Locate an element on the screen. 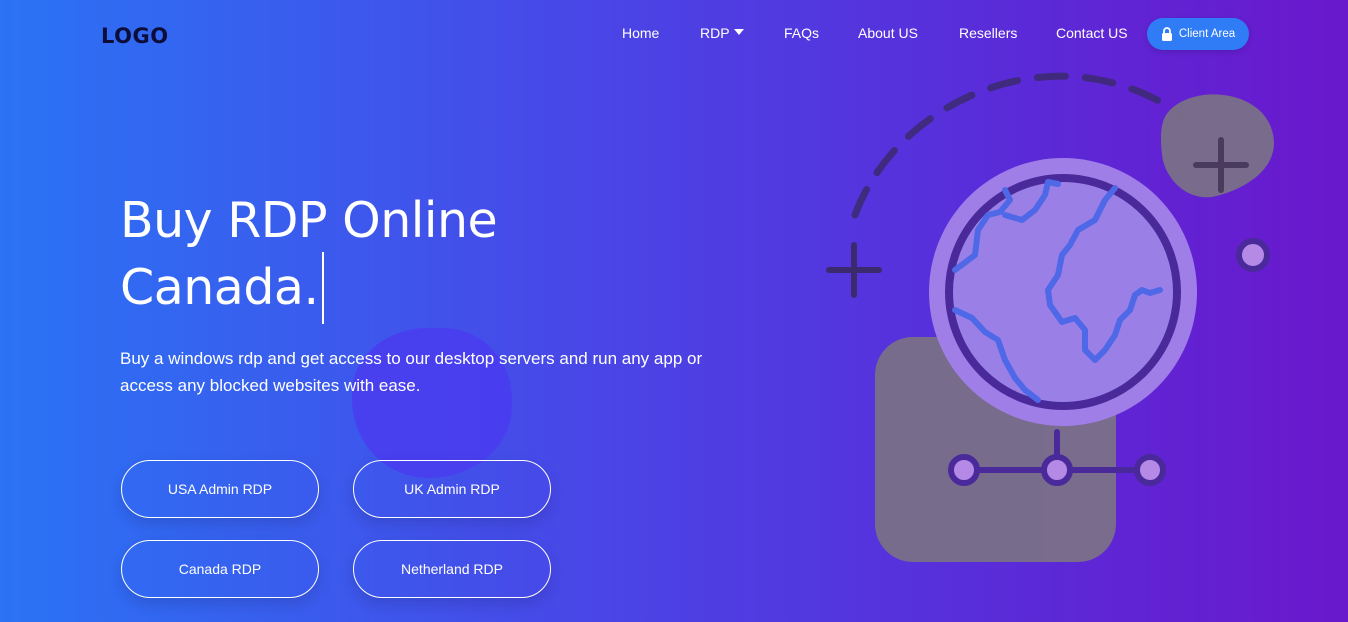 Image resolution: width=1348 pixels, height=622 pixels. netherland-rdp-button: Netherland RDP is located at coordinates (452, 569).